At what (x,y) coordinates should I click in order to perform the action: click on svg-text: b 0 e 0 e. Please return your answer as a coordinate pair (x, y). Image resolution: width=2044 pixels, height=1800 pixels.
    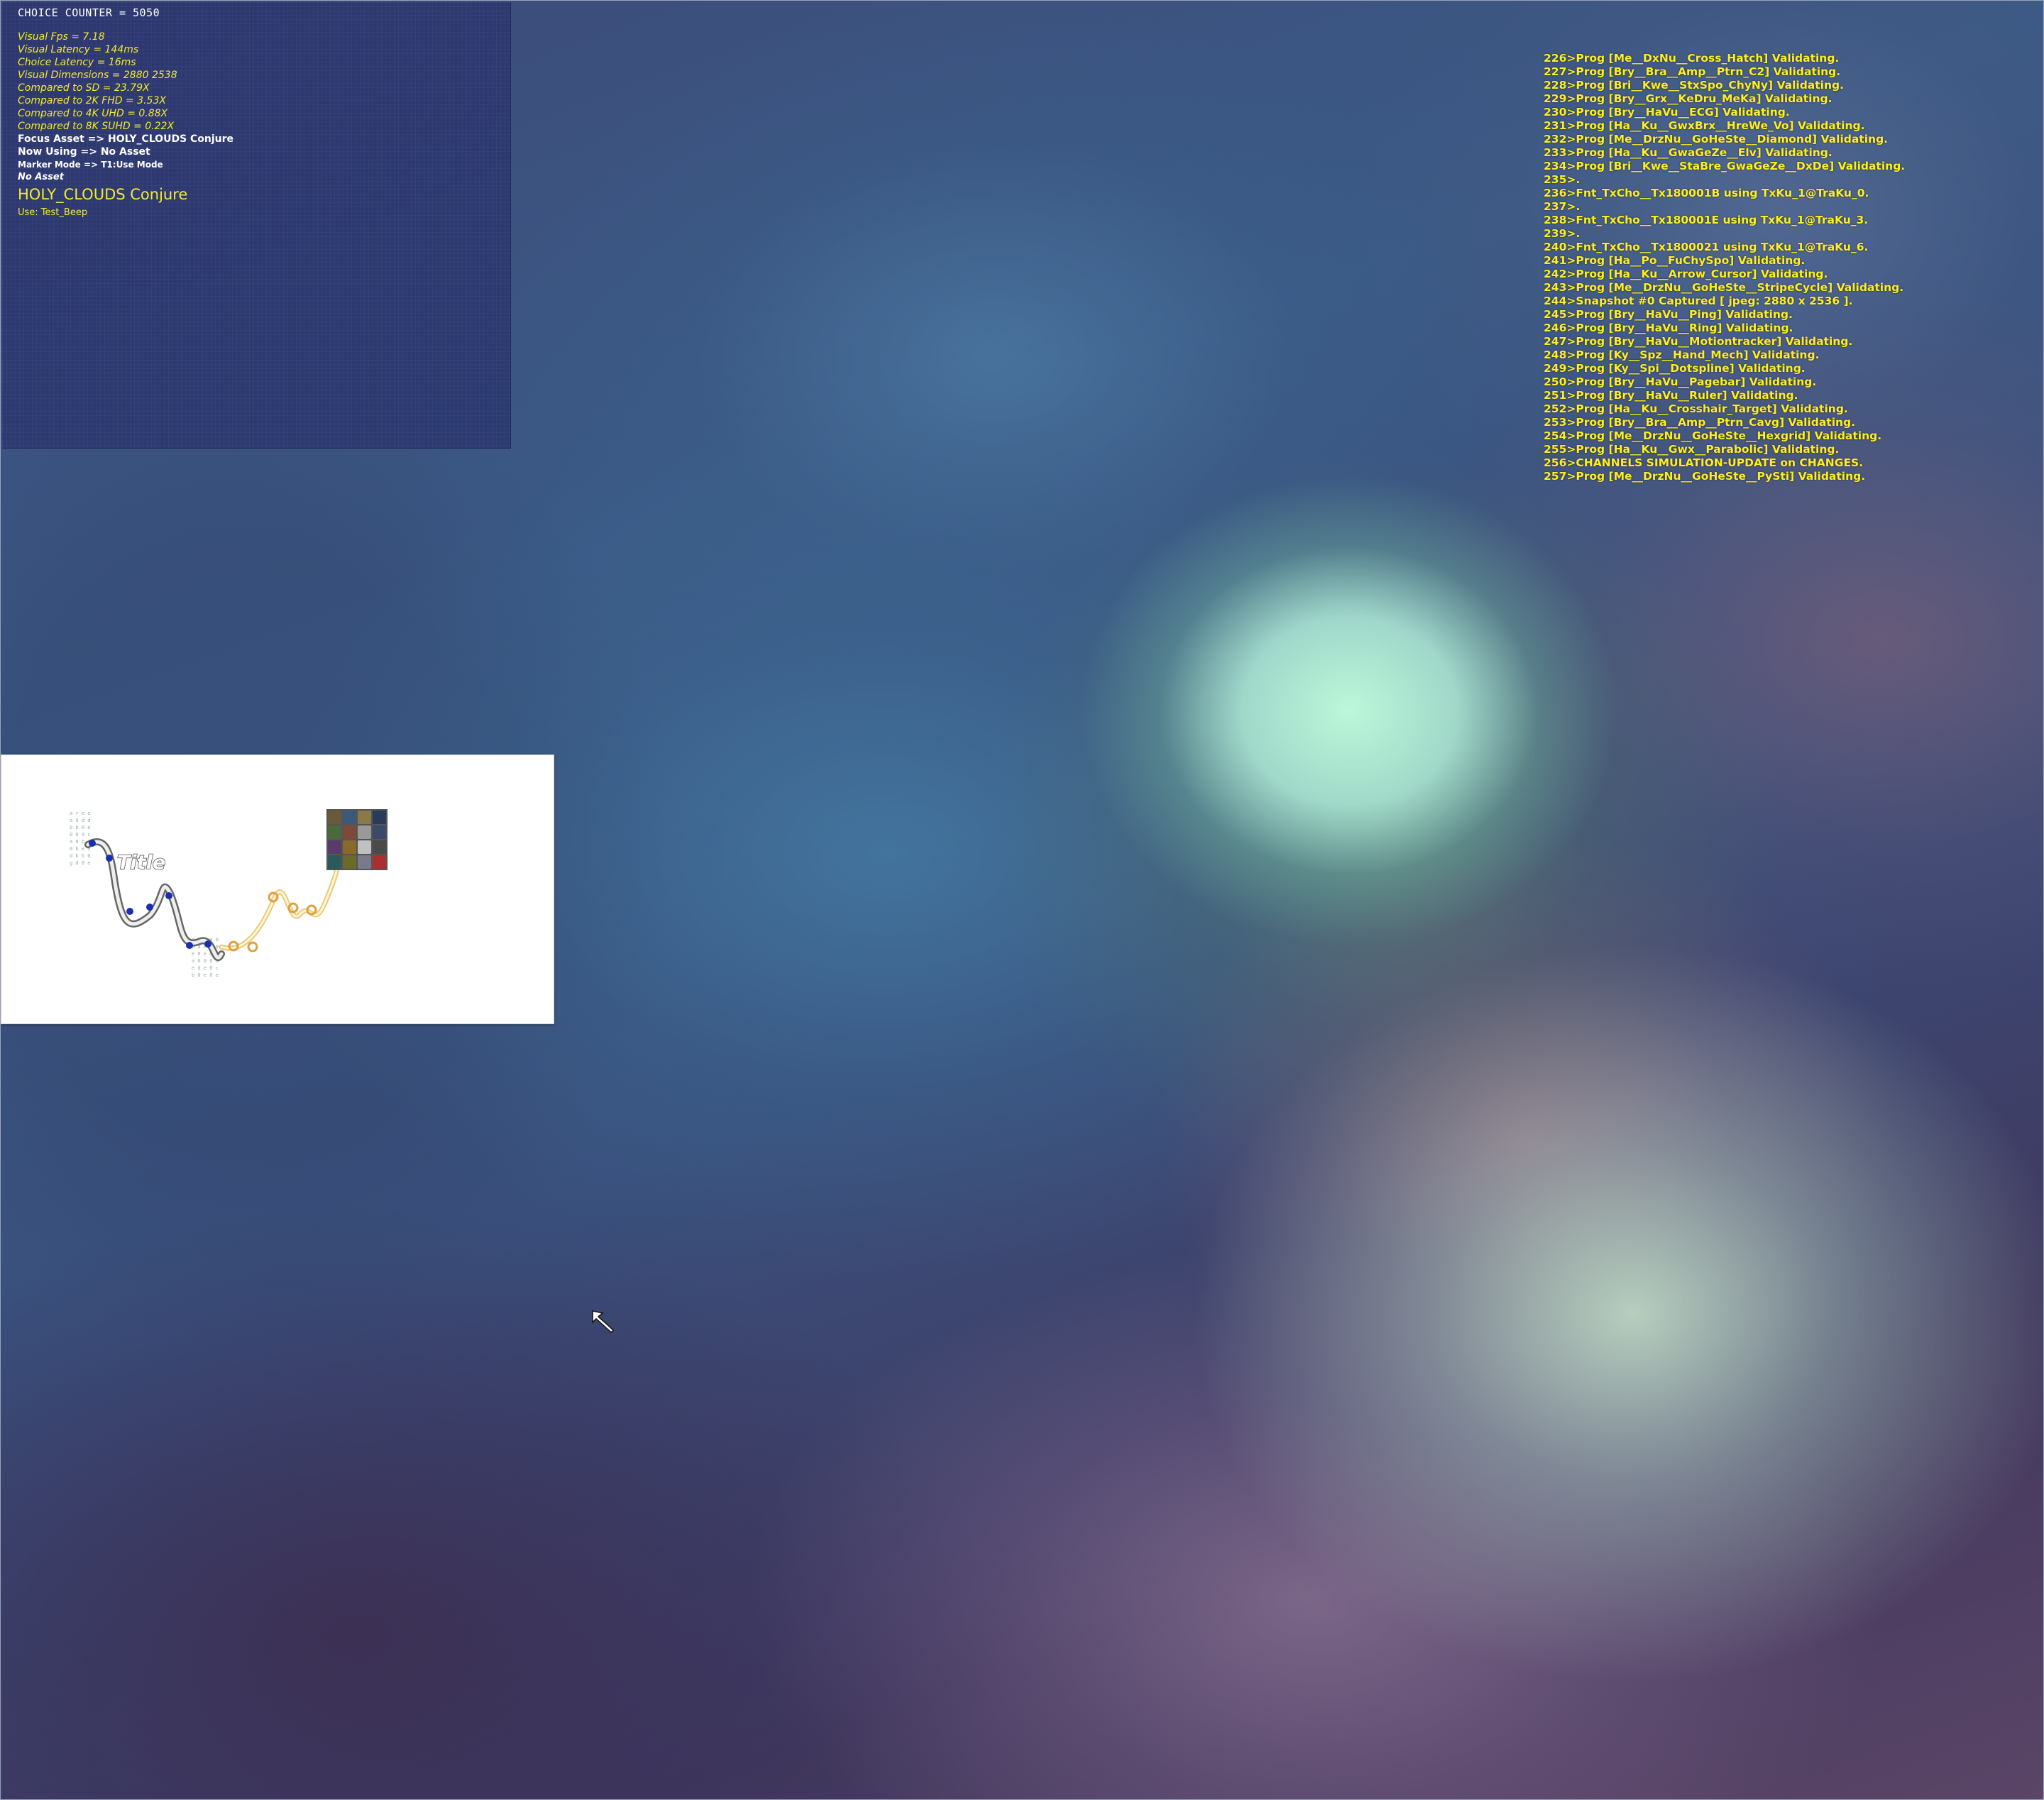
    Looking at the image, I should click on (205, 975).